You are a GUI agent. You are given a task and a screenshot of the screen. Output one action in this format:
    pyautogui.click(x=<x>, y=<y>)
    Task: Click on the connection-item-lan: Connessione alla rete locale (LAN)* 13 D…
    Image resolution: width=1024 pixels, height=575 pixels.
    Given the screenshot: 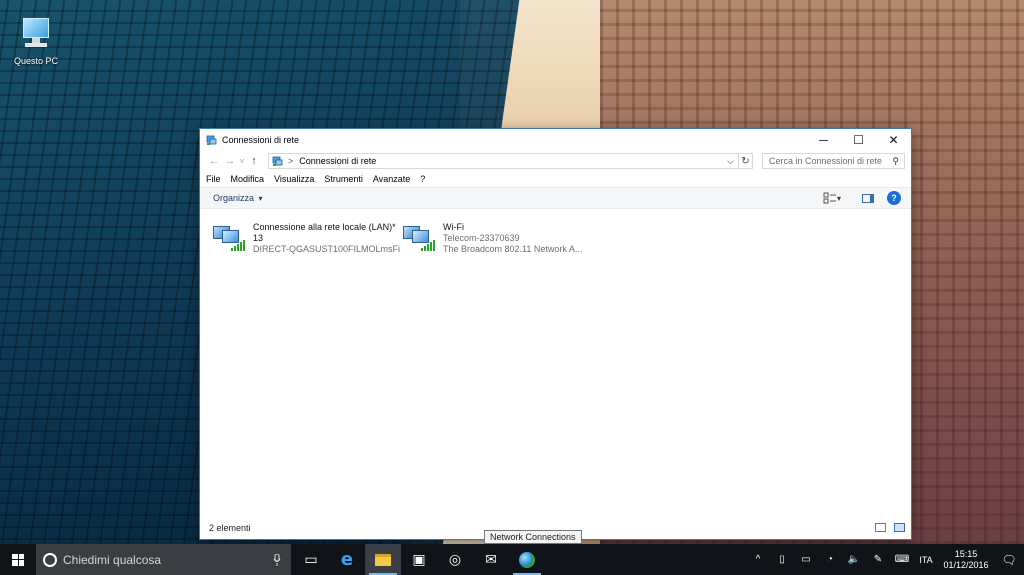 What is the action you would take?
    pyautogui.click(x=306, y=238)
    